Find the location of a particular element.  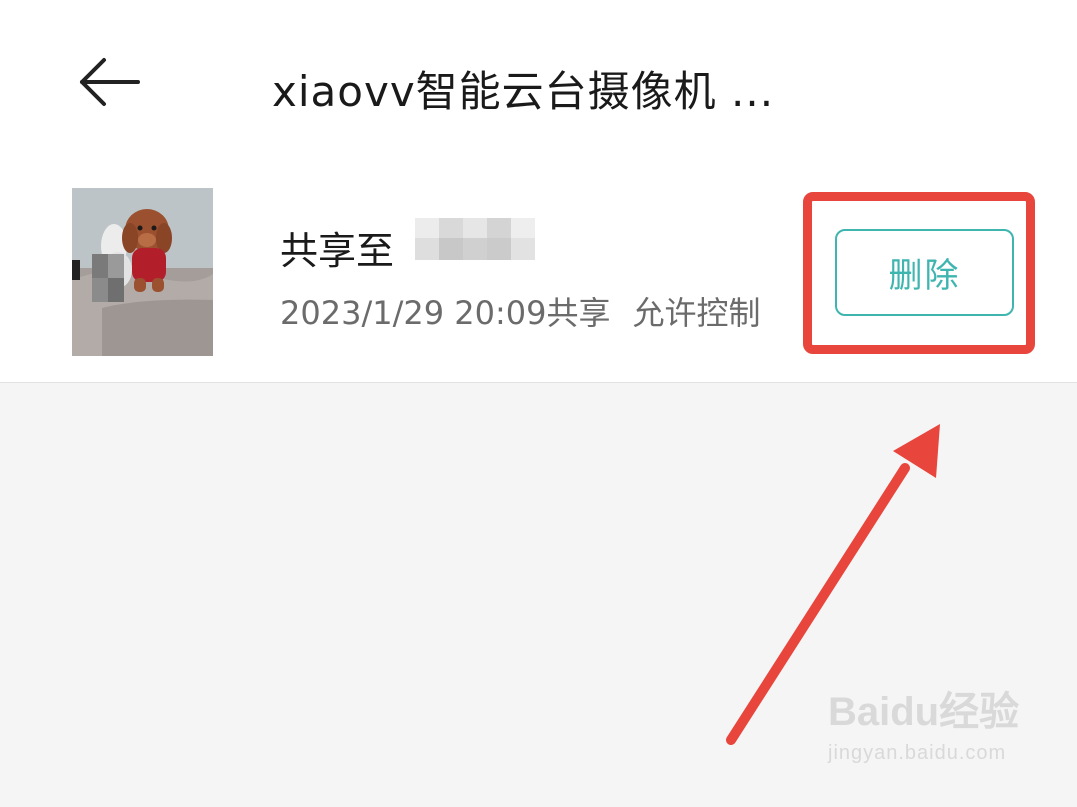

redacted-name-mosaic is located at coordinates (475, 239).